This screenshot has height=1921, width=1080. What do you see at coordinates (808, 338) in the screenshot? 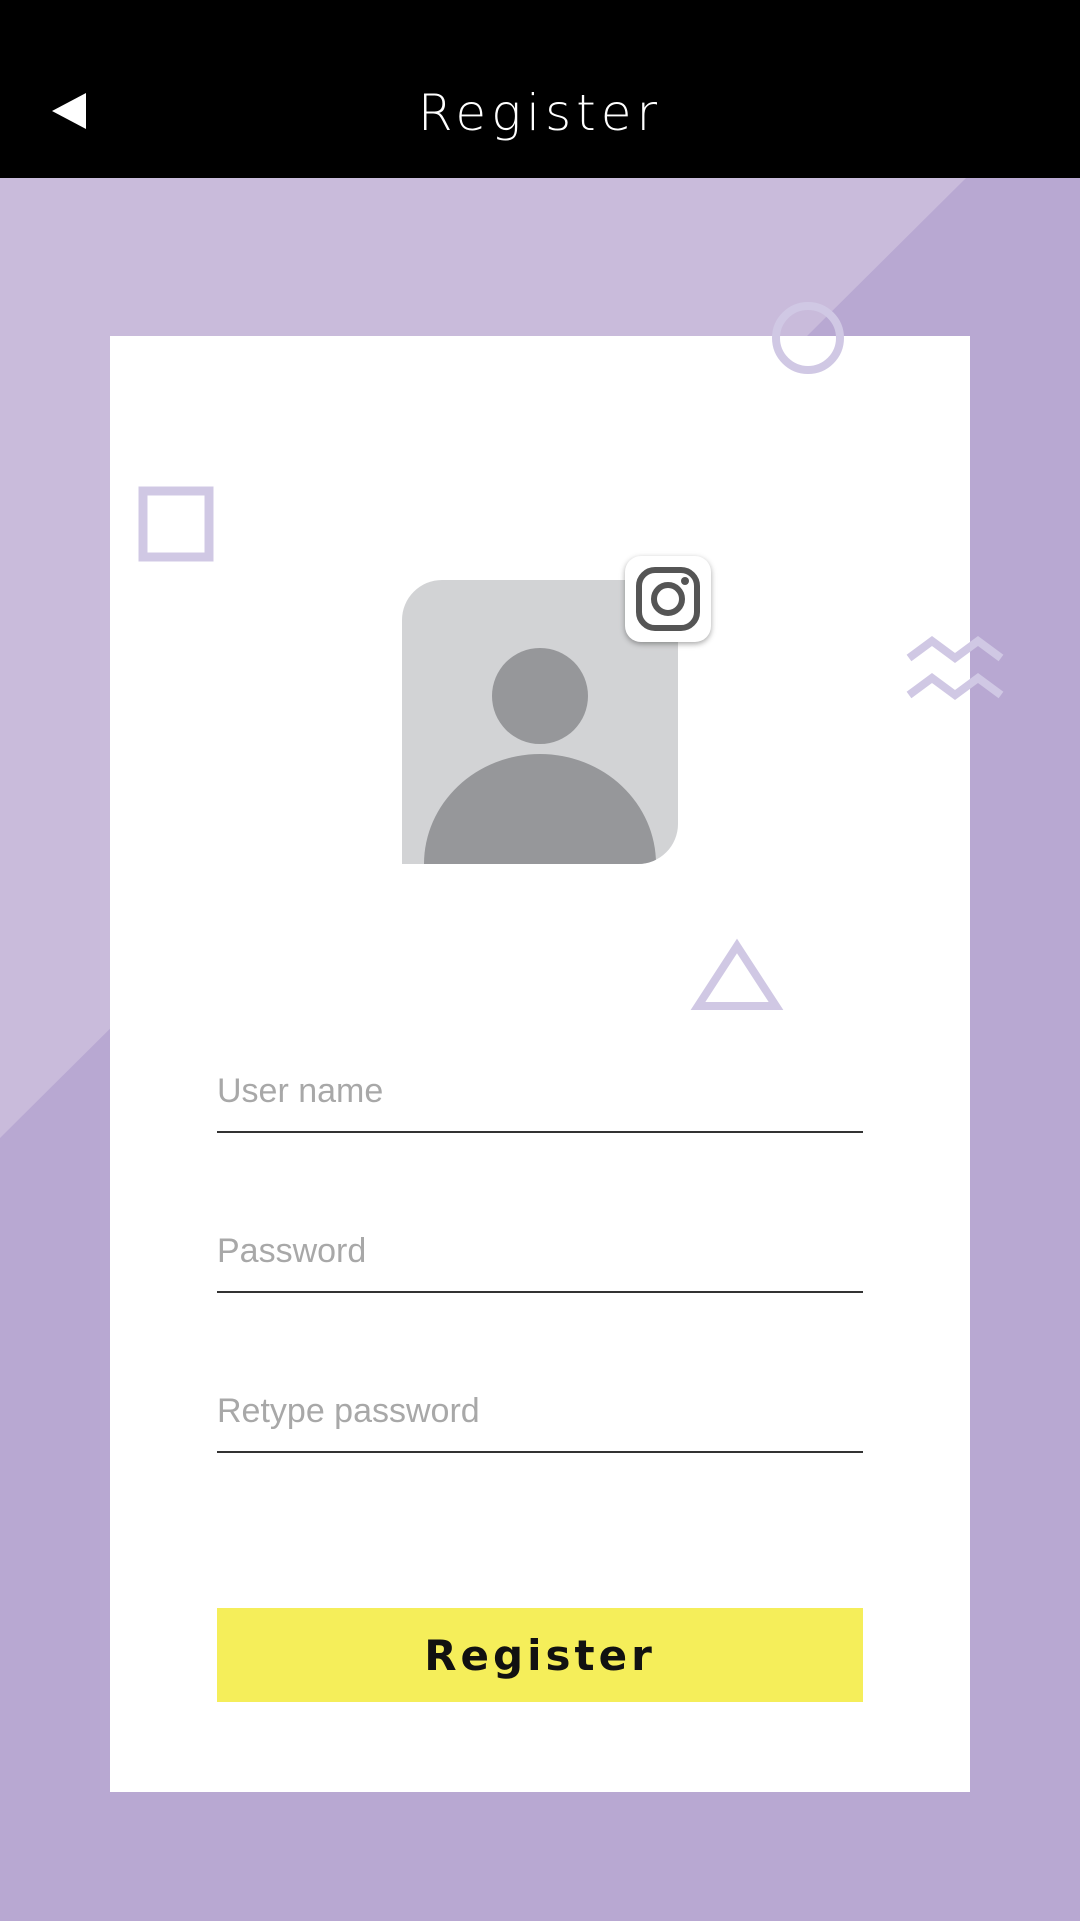
I see `circle-decoration-icon` at bounding box center [808, 338].